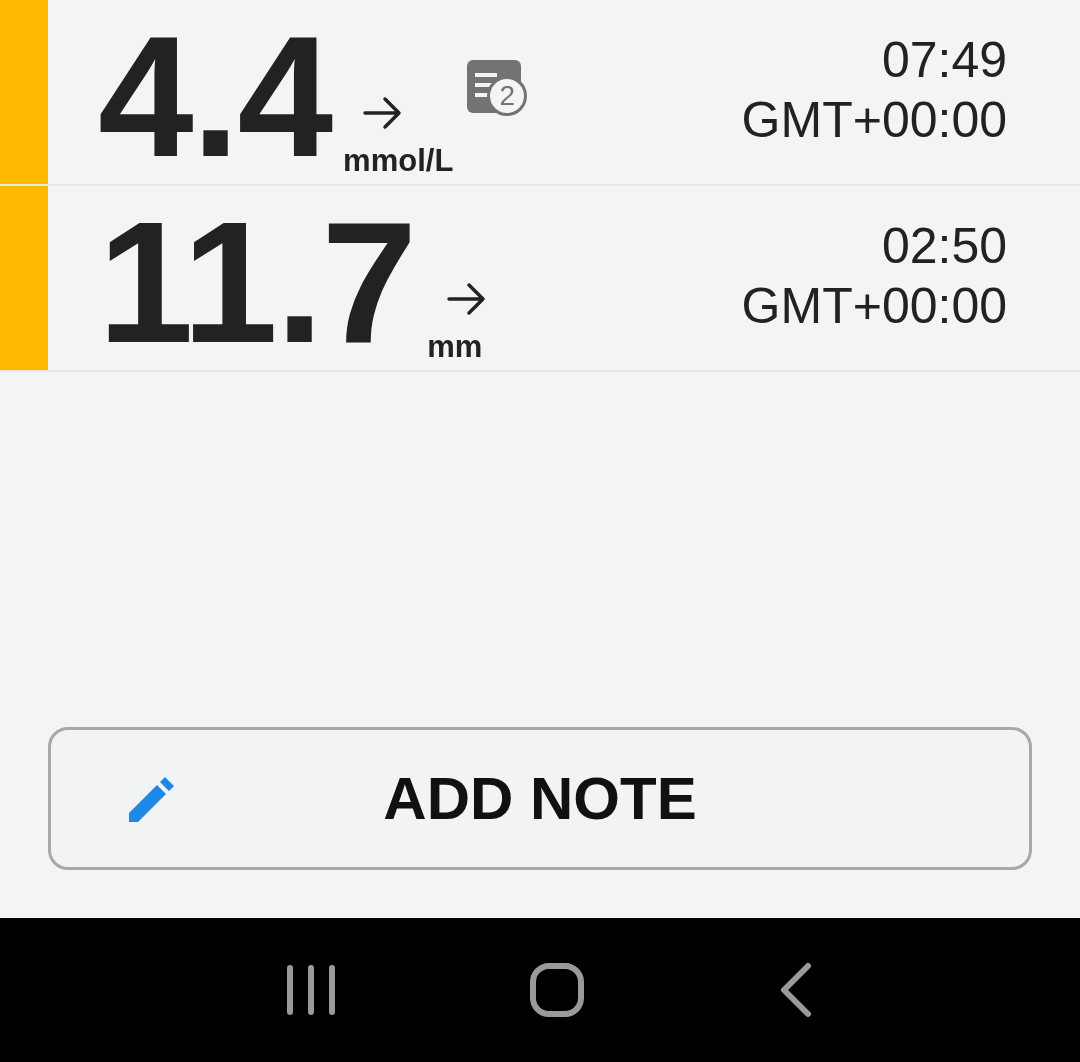 The height and width of the screenshot is (1062, 1080). I want to click on glucose-value: 4.4, so click(215, 96).